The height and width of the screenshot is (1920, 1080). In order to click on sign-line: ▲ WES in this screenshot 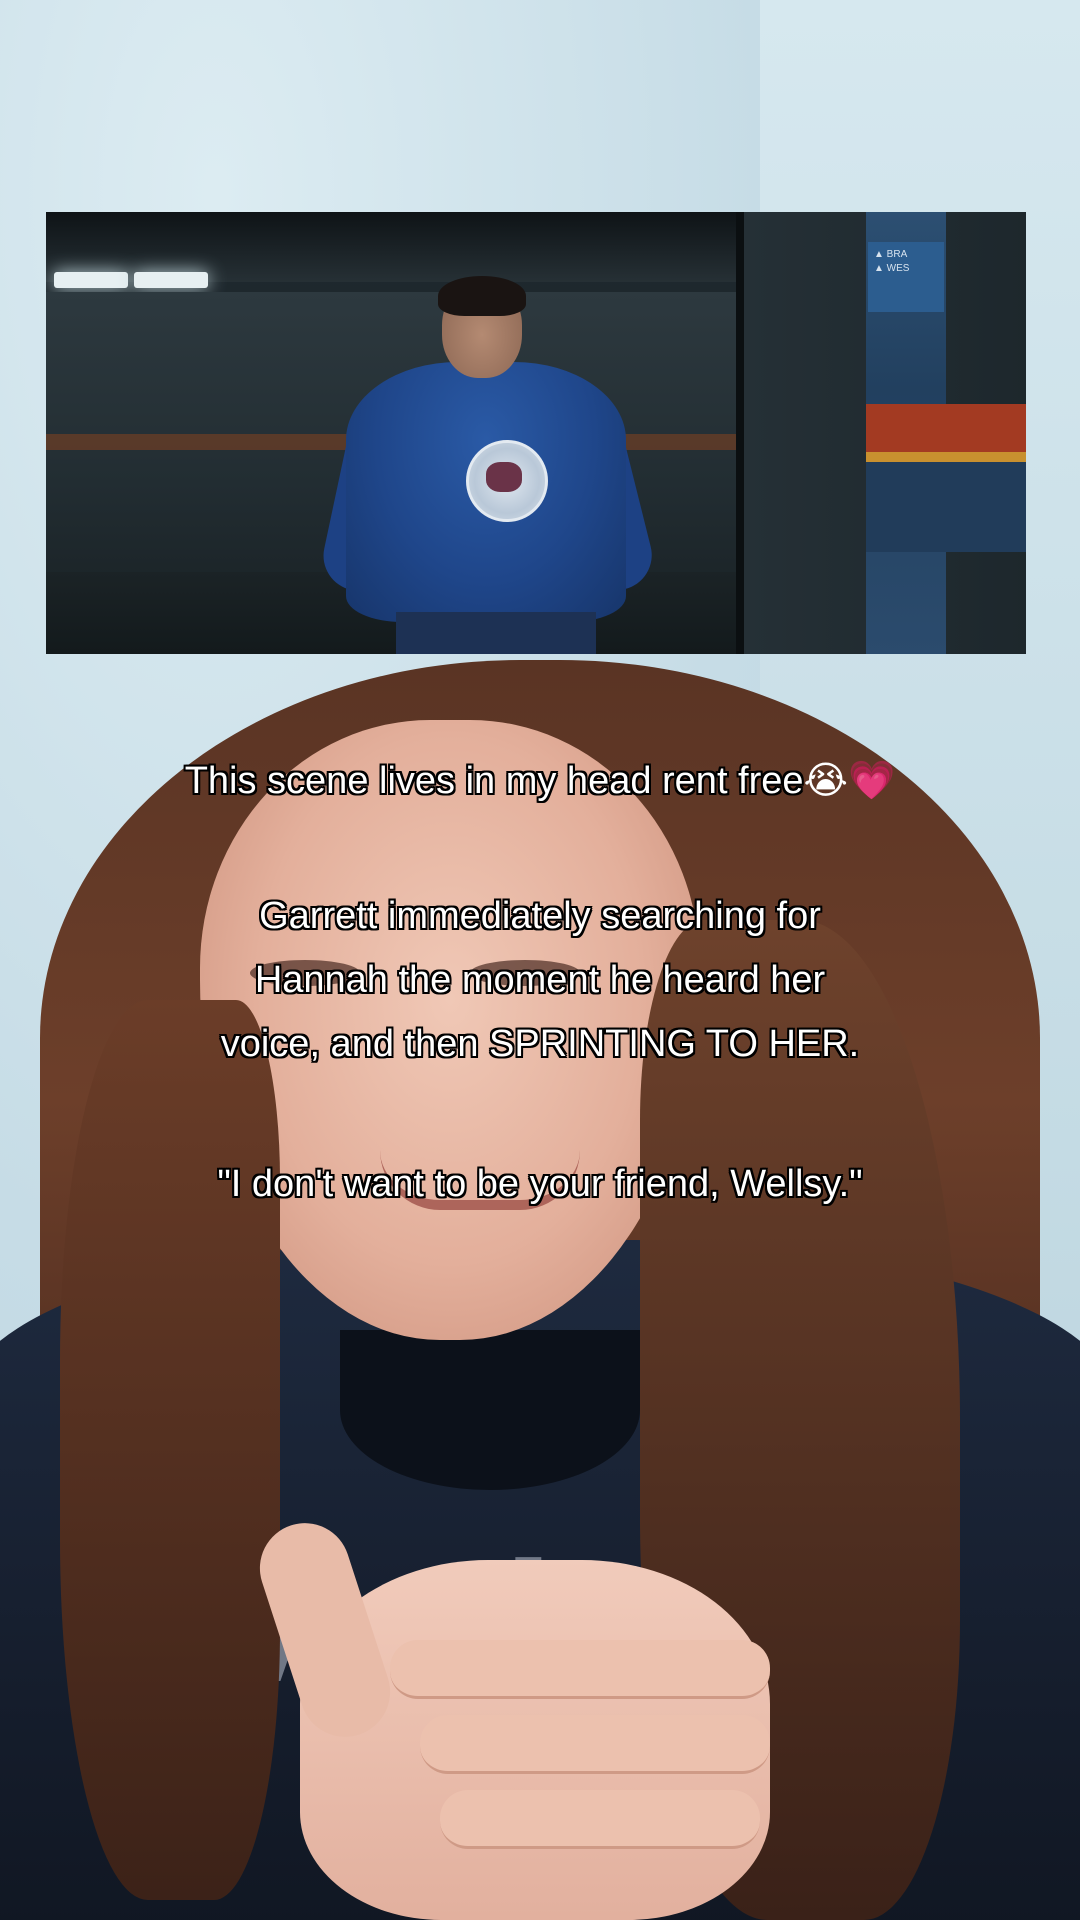, I will do `click(892, 268)`.